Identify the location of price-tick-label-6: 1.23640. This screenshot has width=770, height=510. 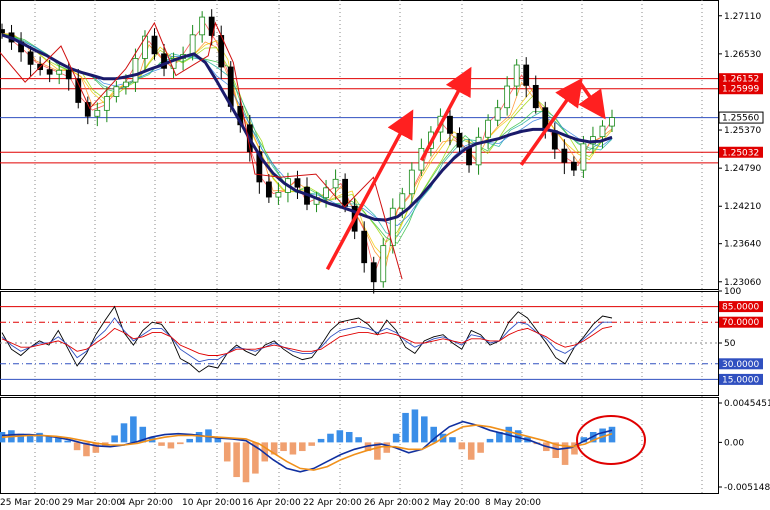
(742, 245).